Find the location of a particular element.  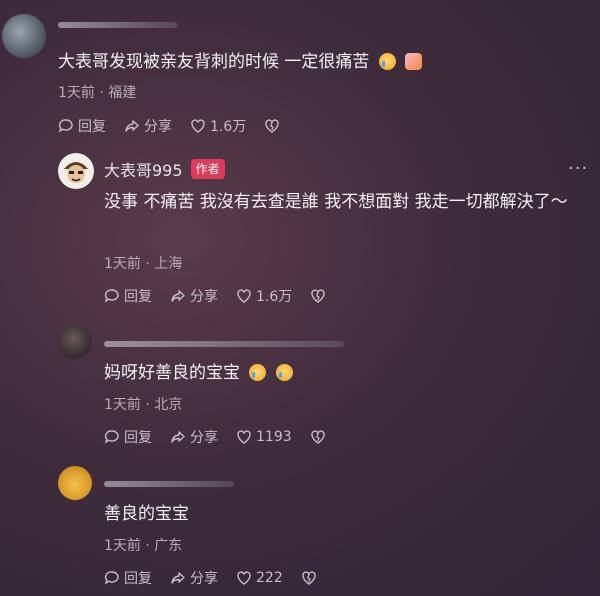

like-button: 222 is located at coordinates (259, 578).